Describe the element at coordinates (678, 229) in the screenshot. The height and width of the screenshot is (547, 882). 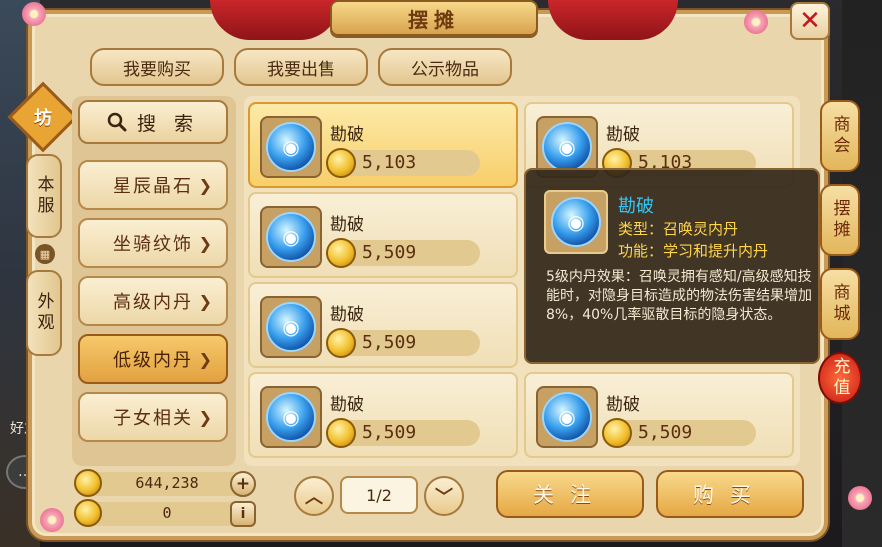
I see `tooltip-type: 类型：召唤灵内丹` at that location.